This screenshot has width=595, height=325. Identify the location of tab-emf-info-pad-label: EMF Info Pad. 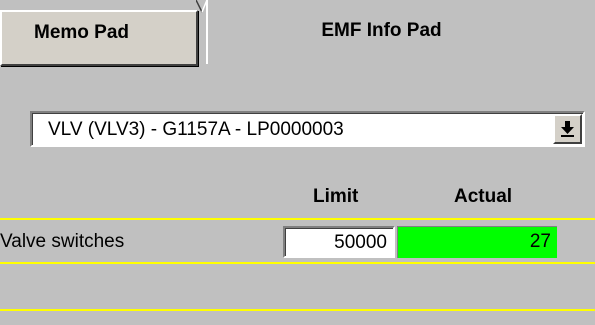
(381, 30).